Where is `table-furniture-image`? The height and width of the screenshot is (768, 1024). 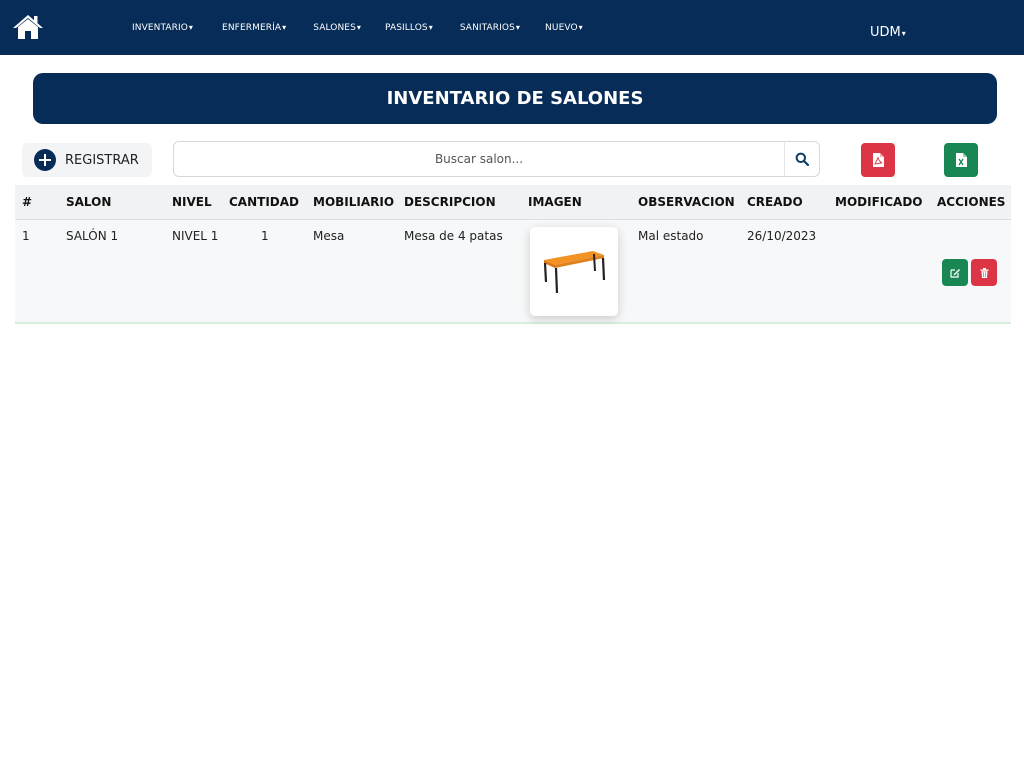
table-furniture-image is located at coordinates (574, 271).